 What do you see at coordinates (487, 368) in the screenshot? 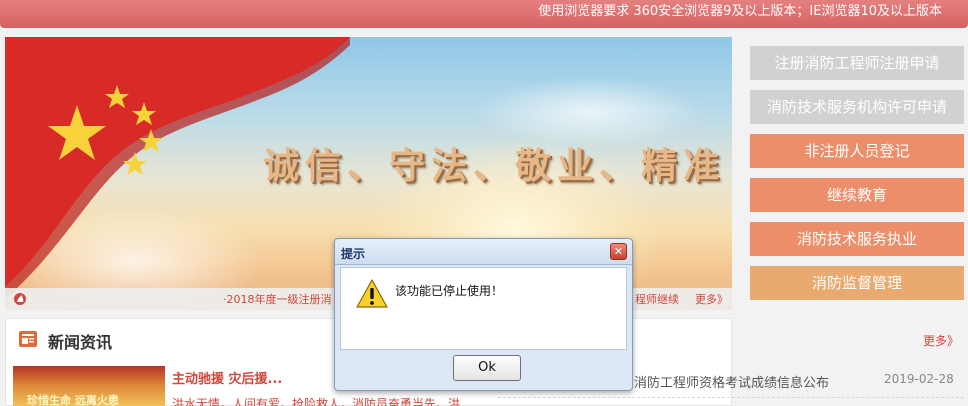
I see `ok-button: Ok` at bounding box center [487, 368].